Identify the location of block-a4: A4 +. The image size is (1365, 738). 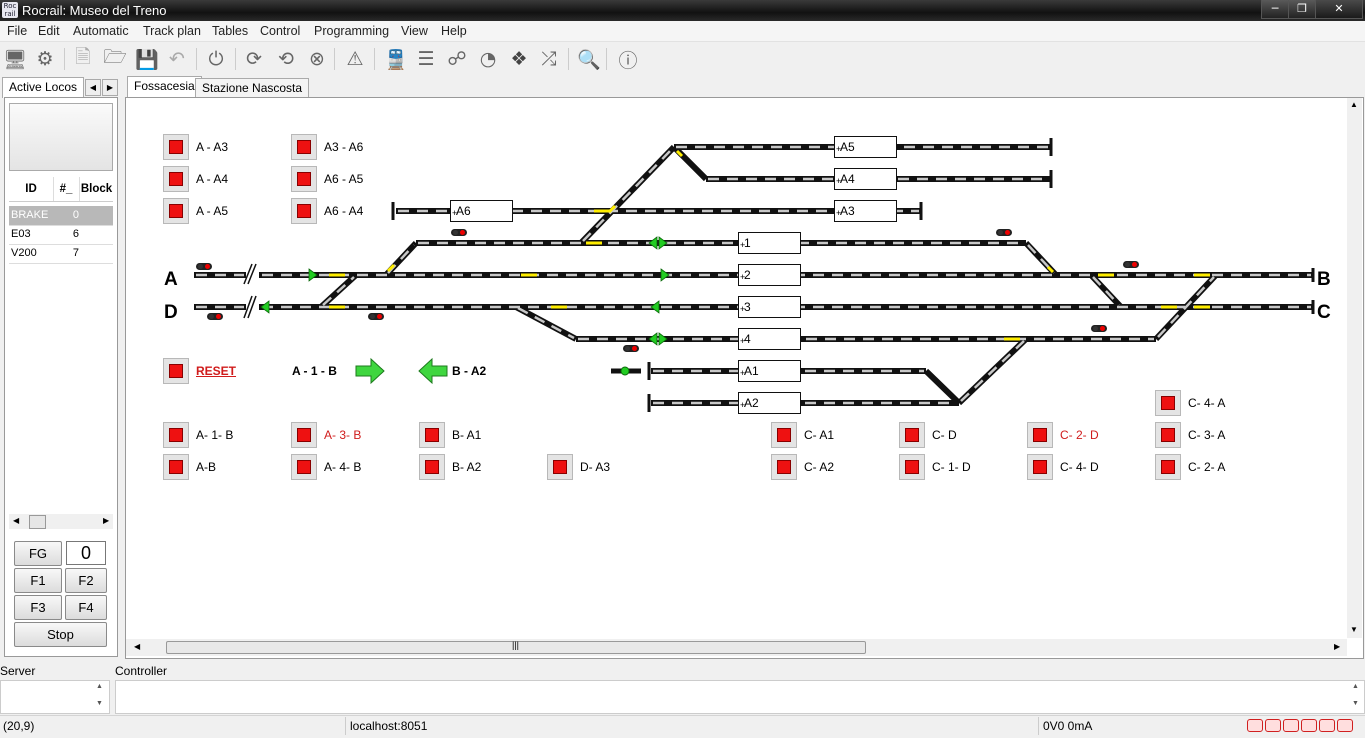
(865, 179).